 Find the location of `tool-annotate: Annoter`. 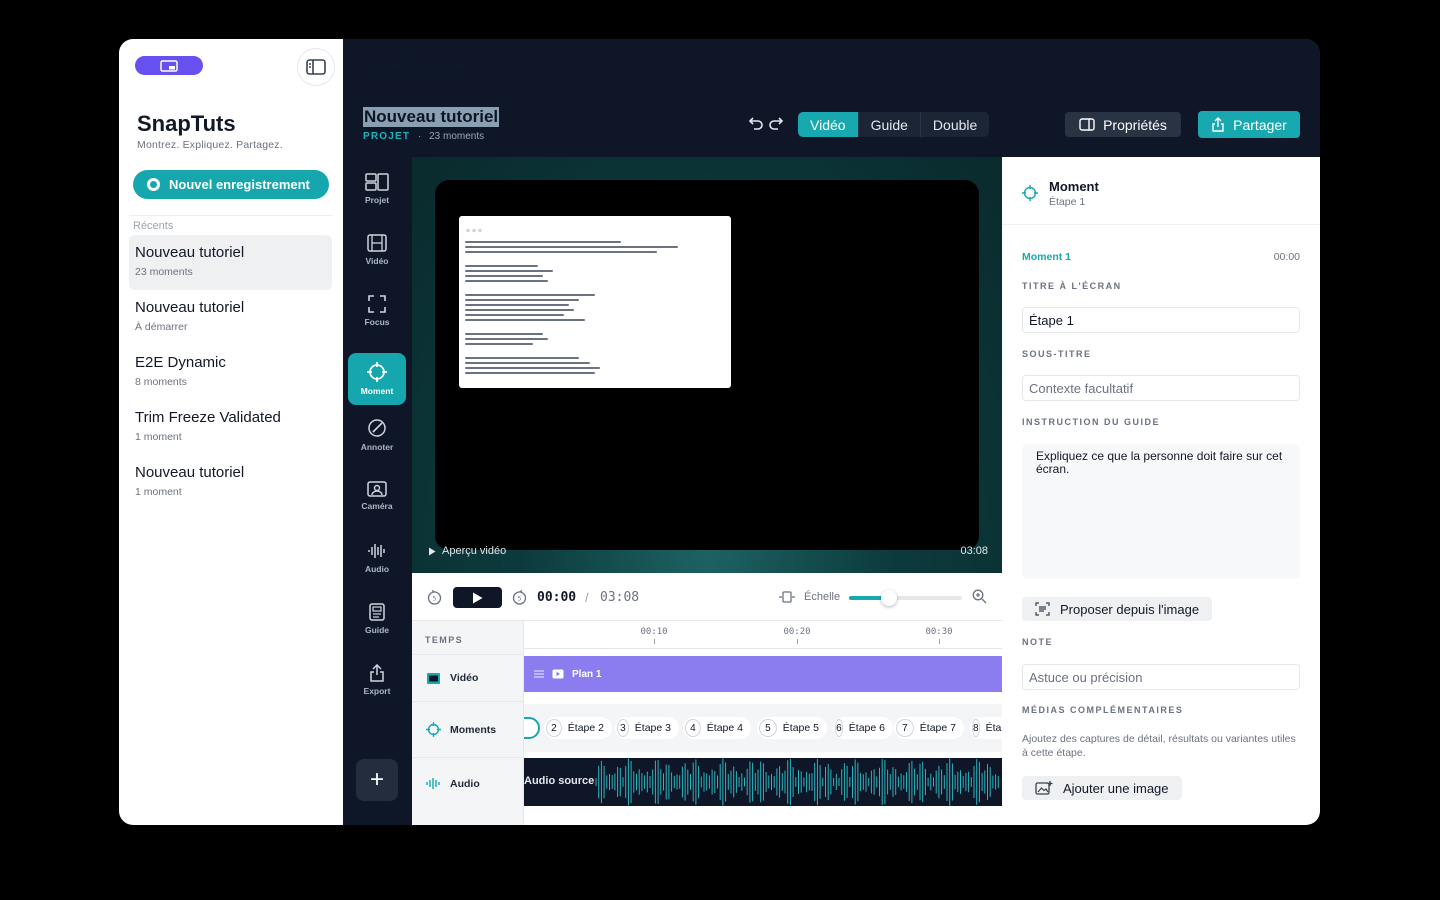

tool-annotate: Annoter is located at coordinates (377, 435).